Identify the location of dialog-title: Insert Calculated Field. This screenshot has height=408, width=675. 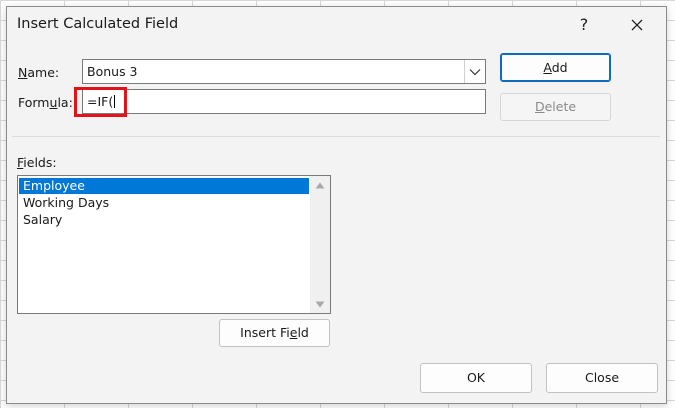
(98, 24).